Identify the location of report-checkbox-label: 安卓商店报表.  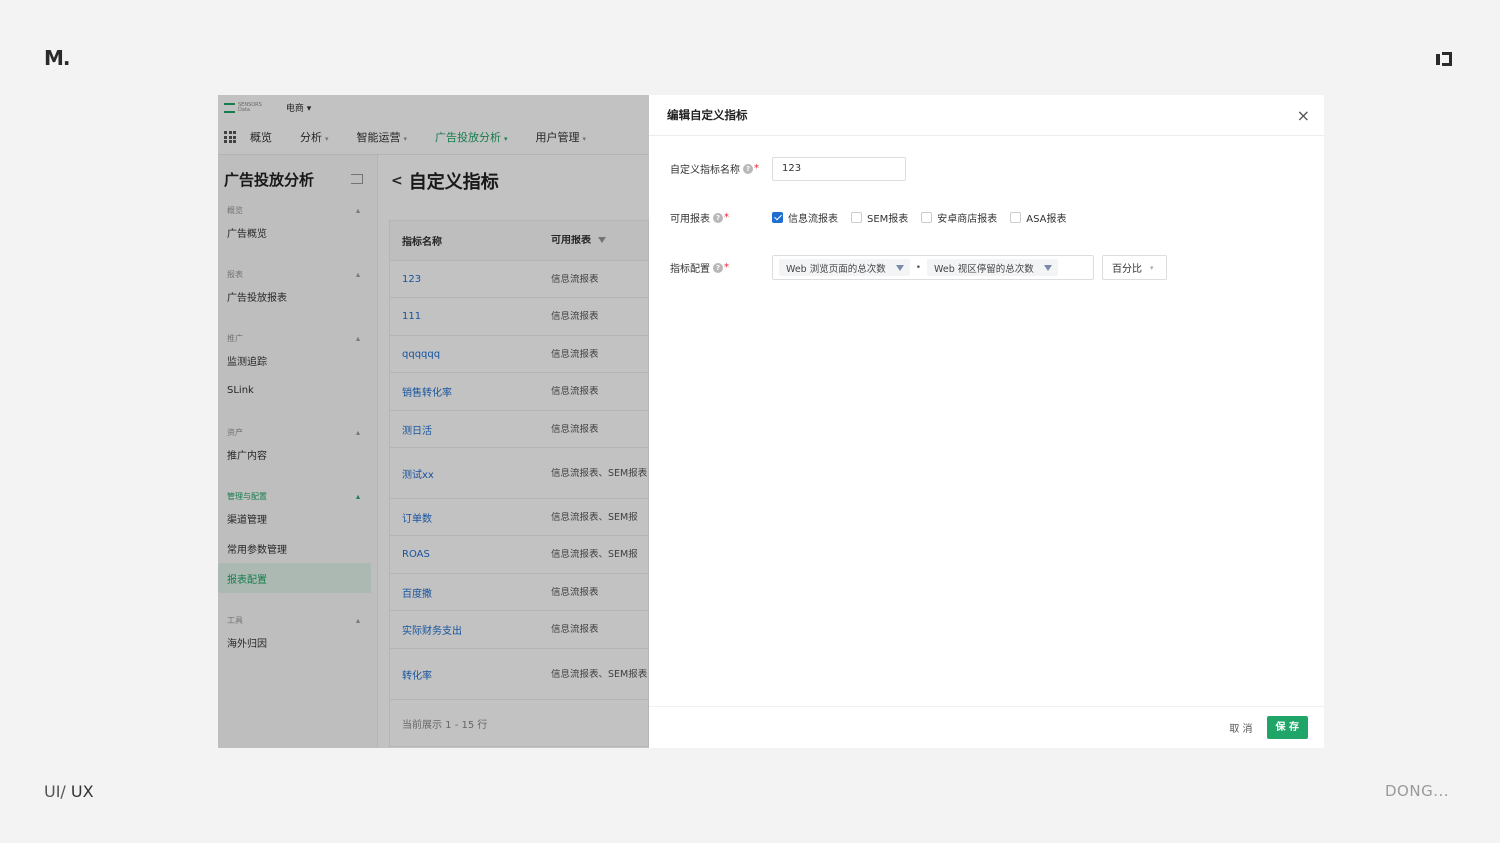
(967, 219).